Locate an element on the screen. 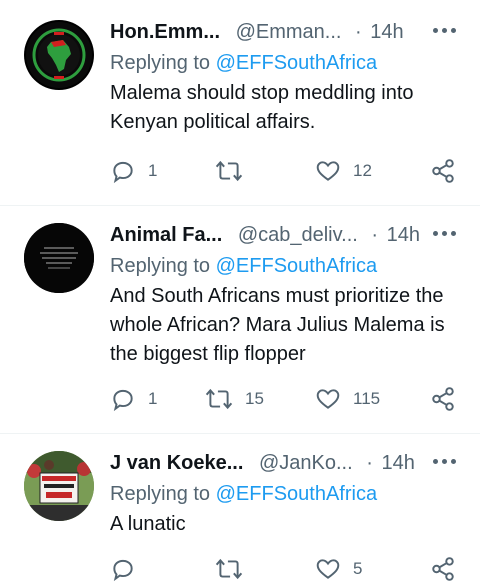 The height and width of the screenshot is (586, 480). dark-text-avatar is located at coordinates (59, 258).